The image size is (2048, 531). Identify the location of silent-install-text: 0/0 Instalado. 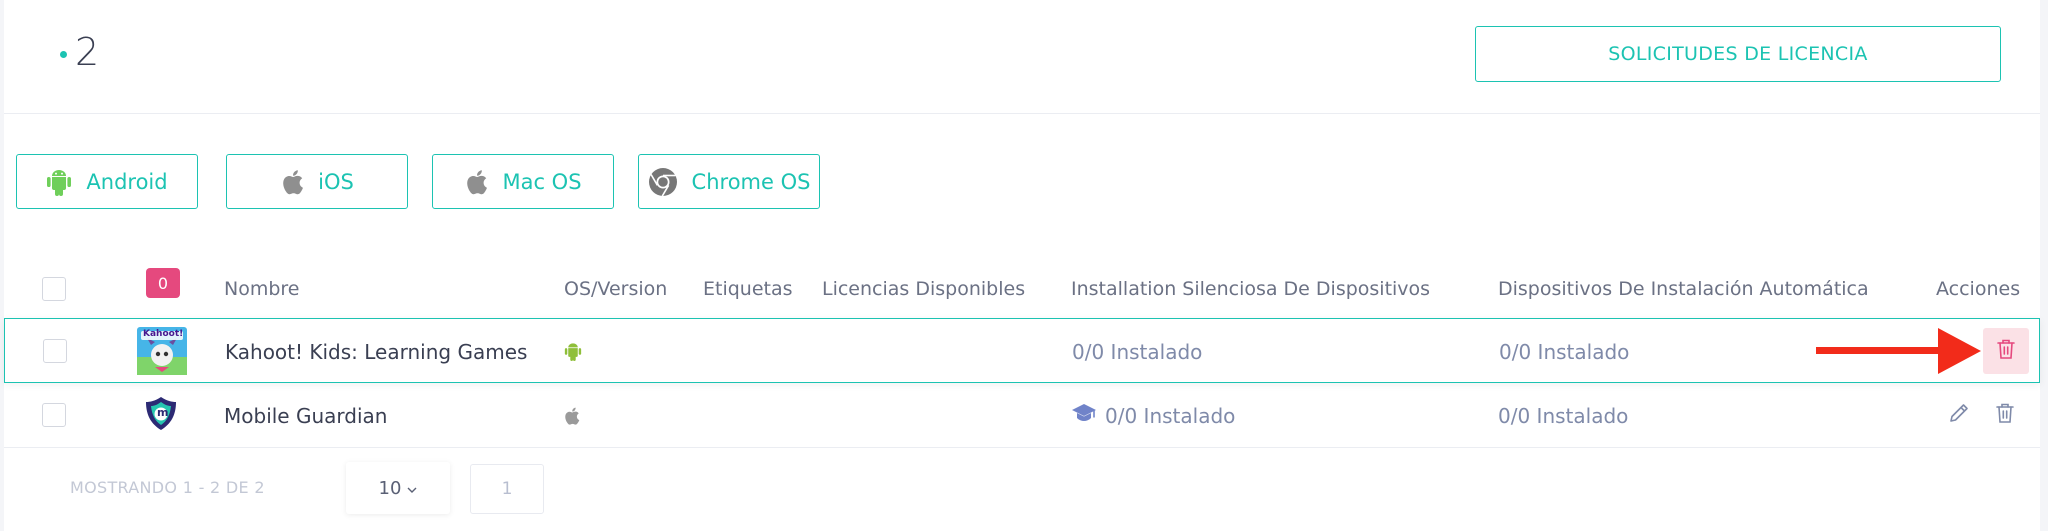
(1170, 415).